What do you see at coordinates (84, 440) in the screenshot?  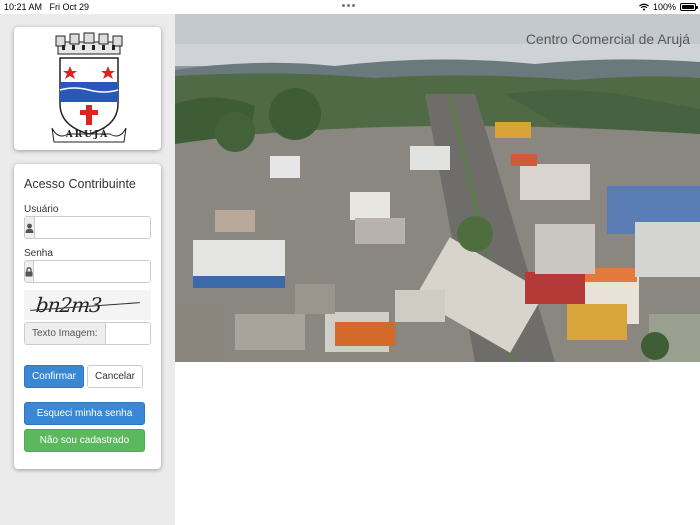 I see `not-registered-button: Não sou cadastrado` at bounding box center [84, 440].